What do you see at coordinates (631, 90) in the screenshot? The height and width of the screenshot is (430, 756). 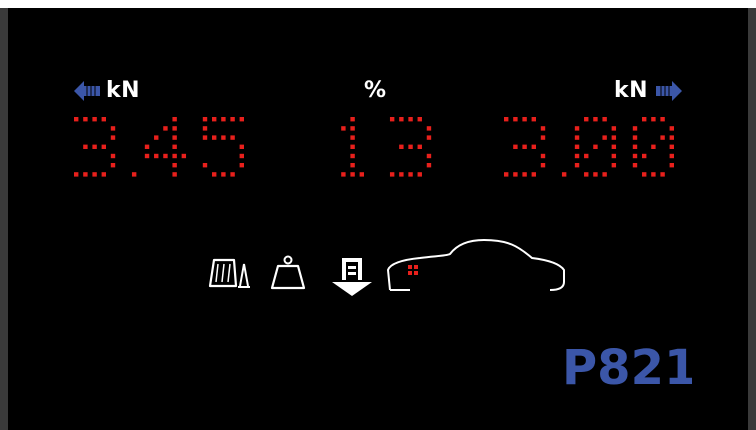 I see `right-unit-label: kN` at bounding box center [631, 90].